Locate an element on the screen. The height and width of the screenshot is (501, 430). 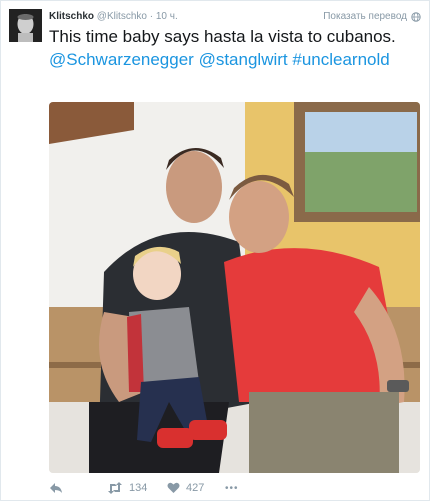
more-button: ••• is located at coordinates (232, 488).